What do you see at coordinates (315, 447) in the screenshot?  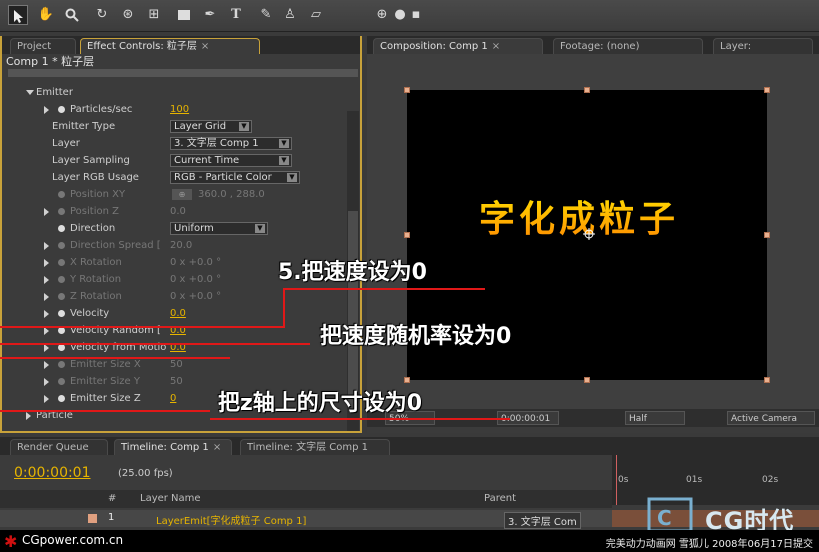 I see `tab-timeline-text: Timeline: 文字层 Comp 1` at bounding box center [315, 447].